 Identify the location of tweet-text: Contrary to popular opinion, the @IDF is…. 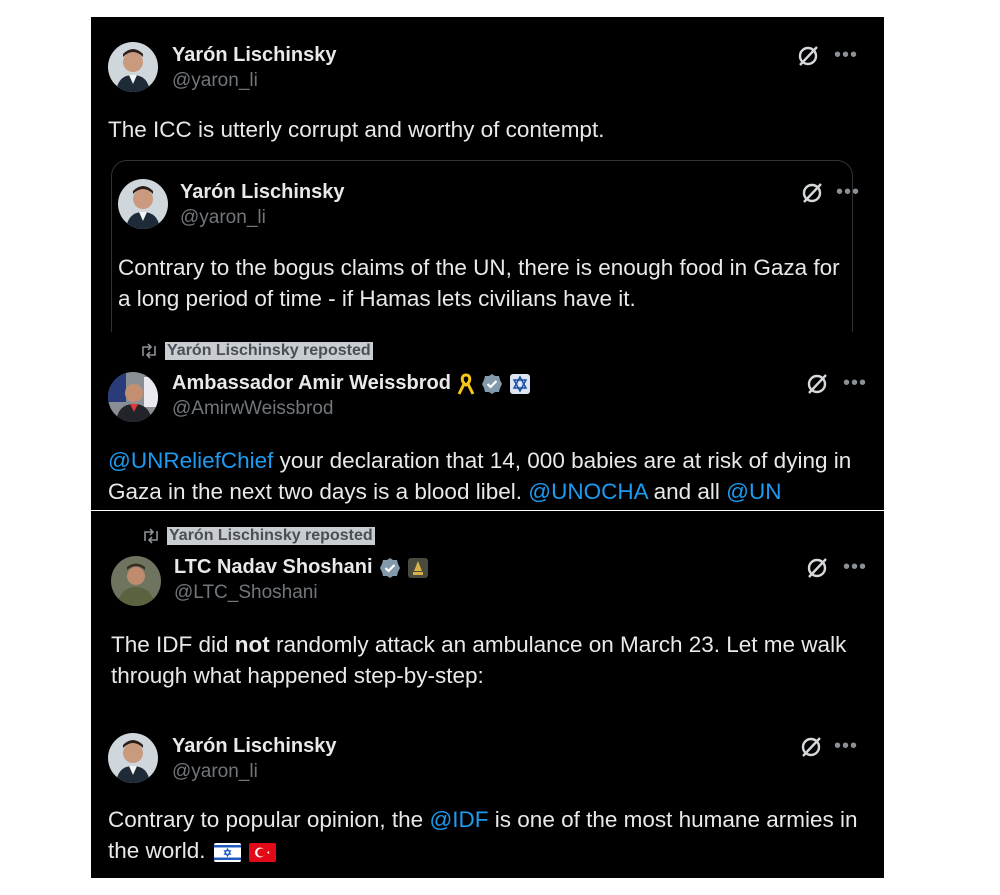
(483, 835).